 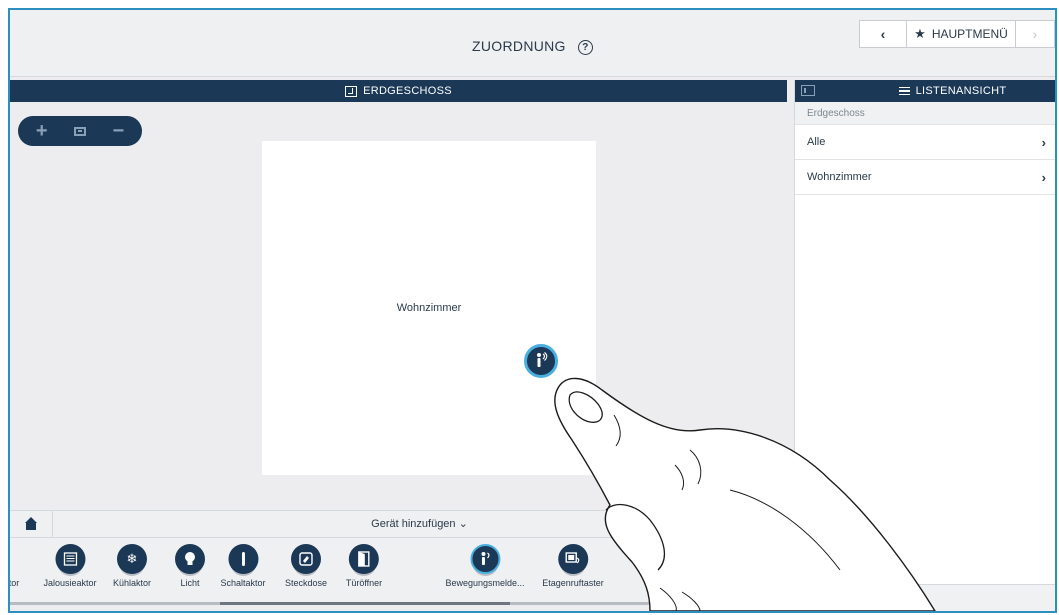 I want to click on list-section-header: Erdgeschoss, so click(x=925, y=113).